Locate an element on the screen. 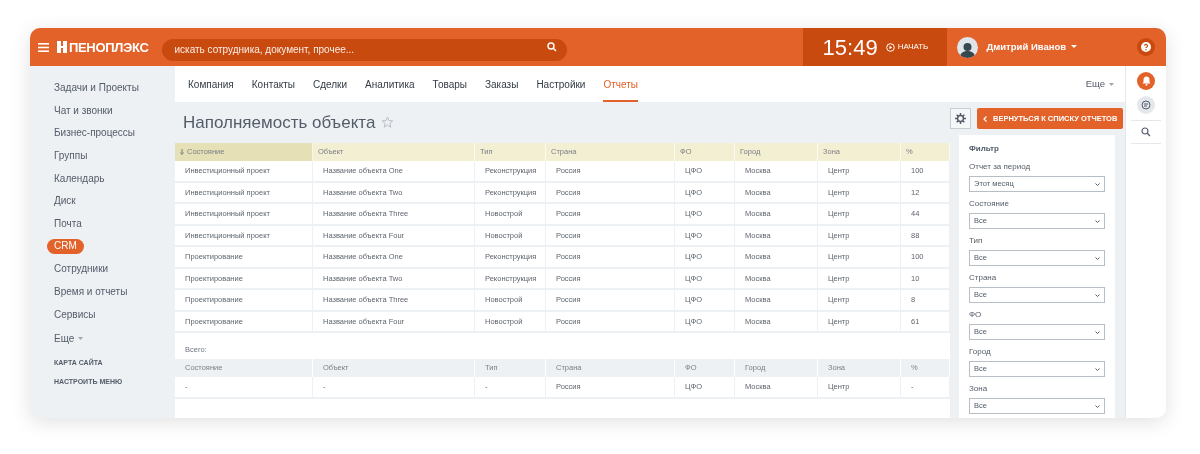  help-icon is located at coordinates (1146, 47).